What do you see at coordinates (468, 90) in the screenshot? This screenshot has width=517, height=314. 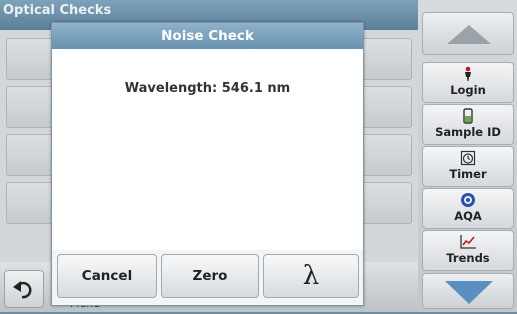 I see `login-label: Login` at bounding box center [468, 90].